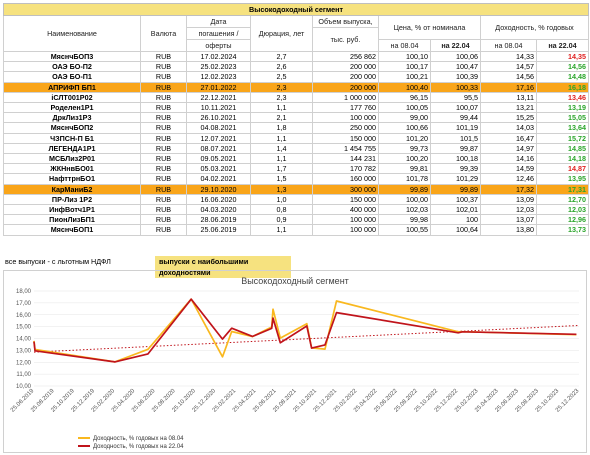  What do you see at coordinates (562, 230) in the screenshot?
I see `cell-yield-2204: 13,73` at bounding box center [562, 230].